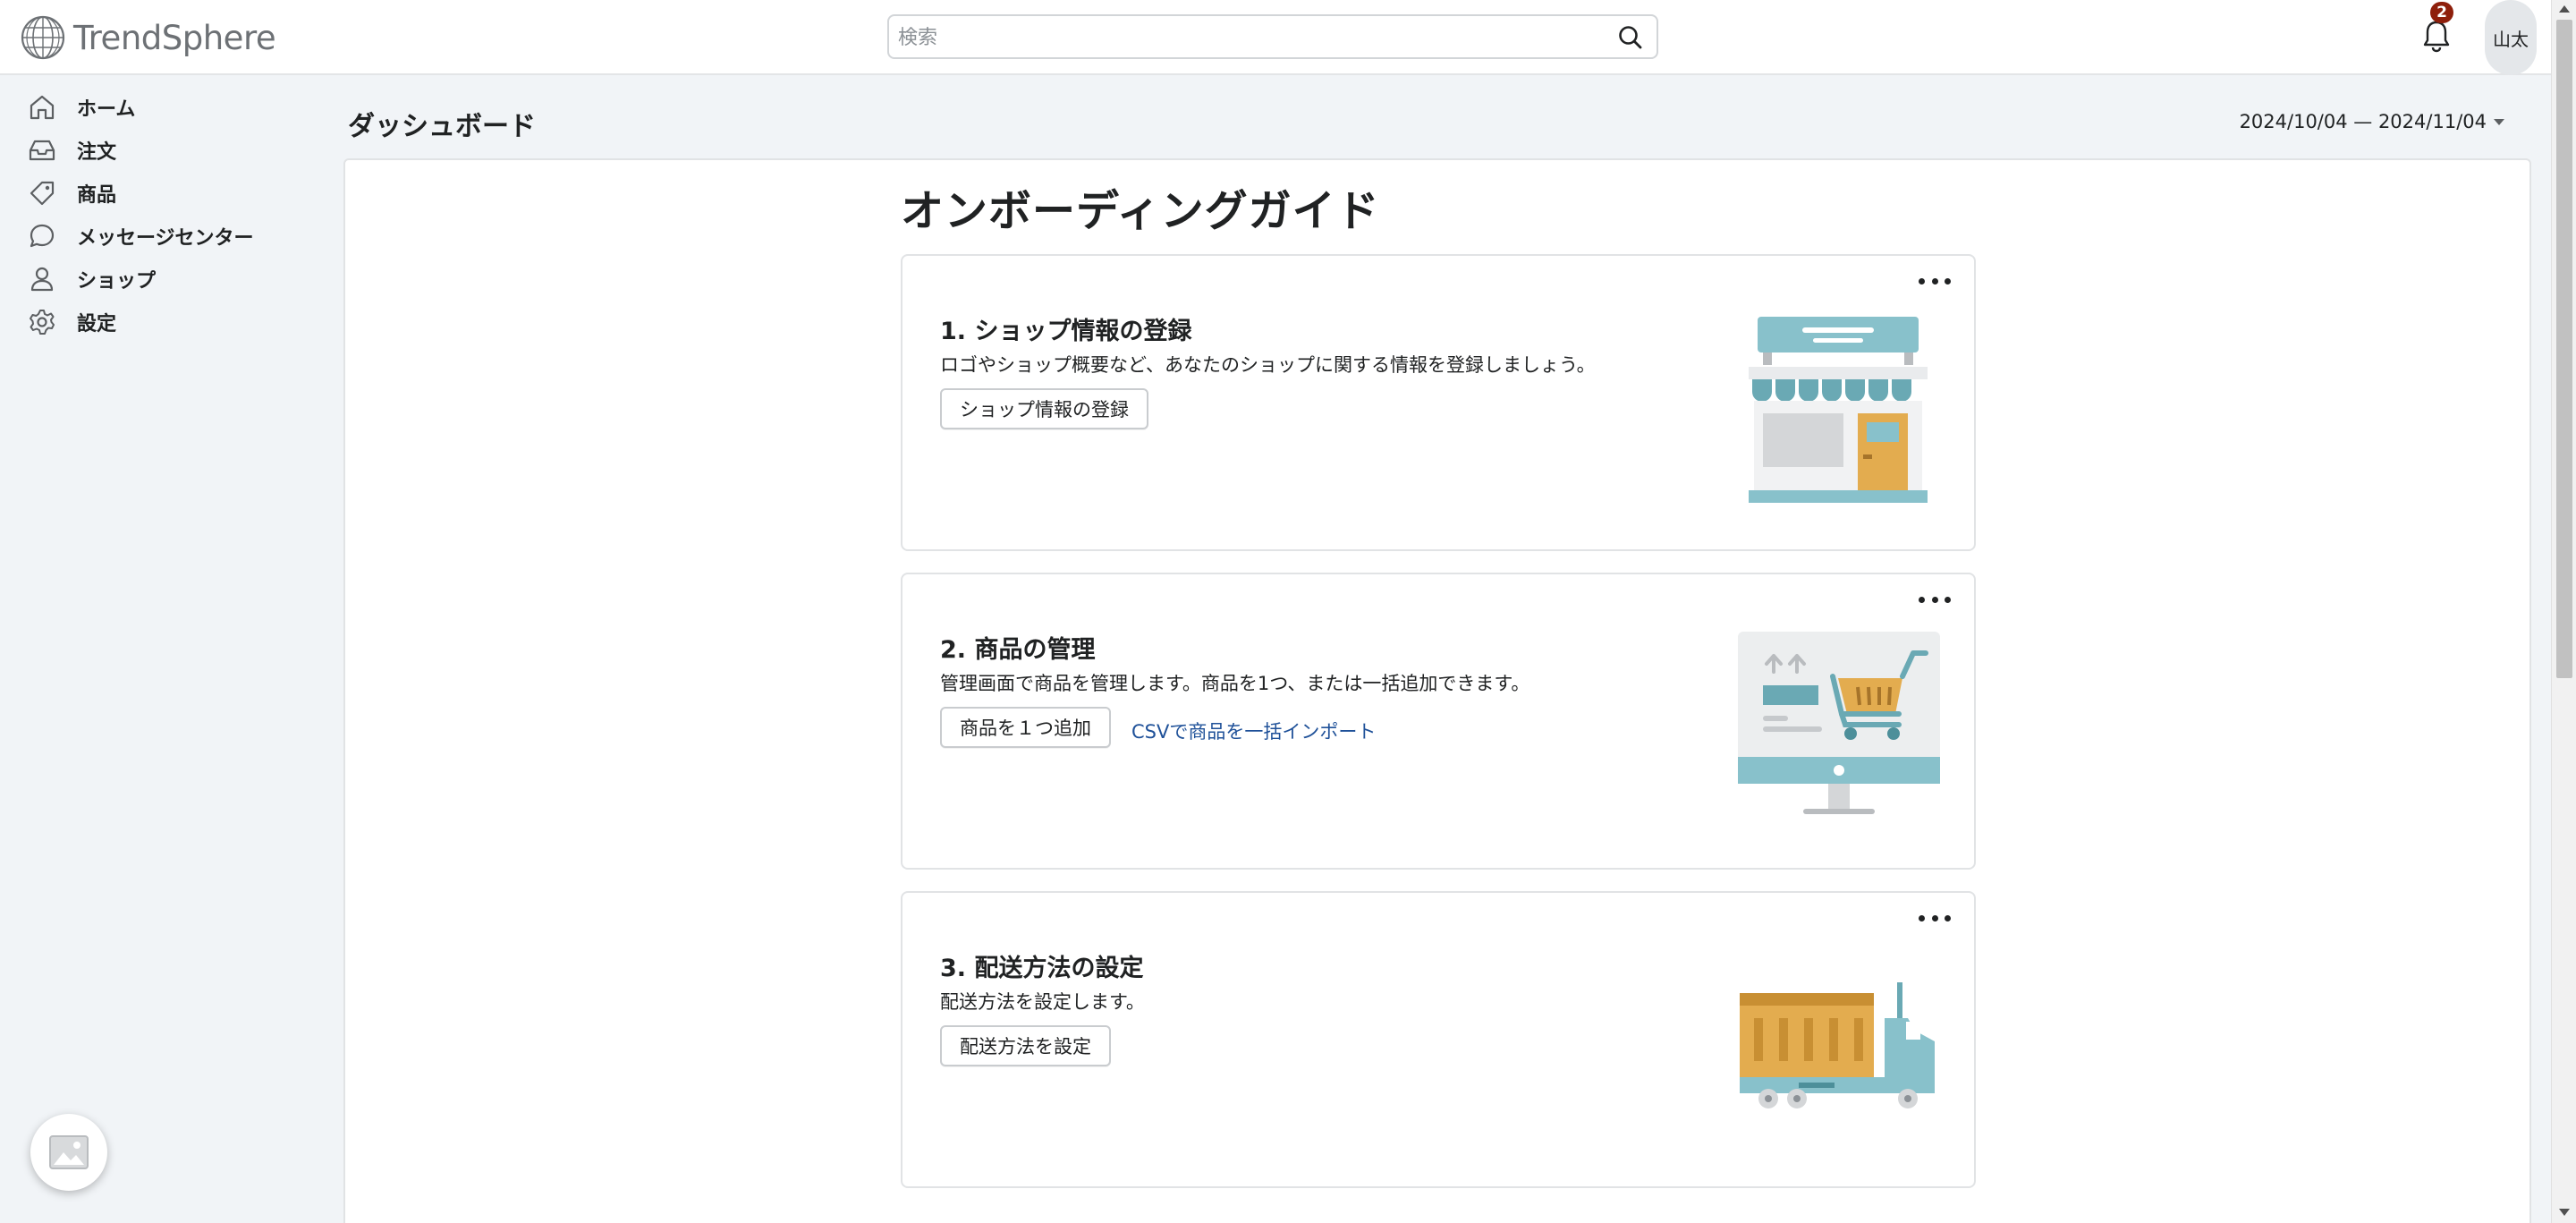 The width and height of the screenshot is (2576, 1223). I want to click on scroll-up-arrow-icon, so click(2564, 9).